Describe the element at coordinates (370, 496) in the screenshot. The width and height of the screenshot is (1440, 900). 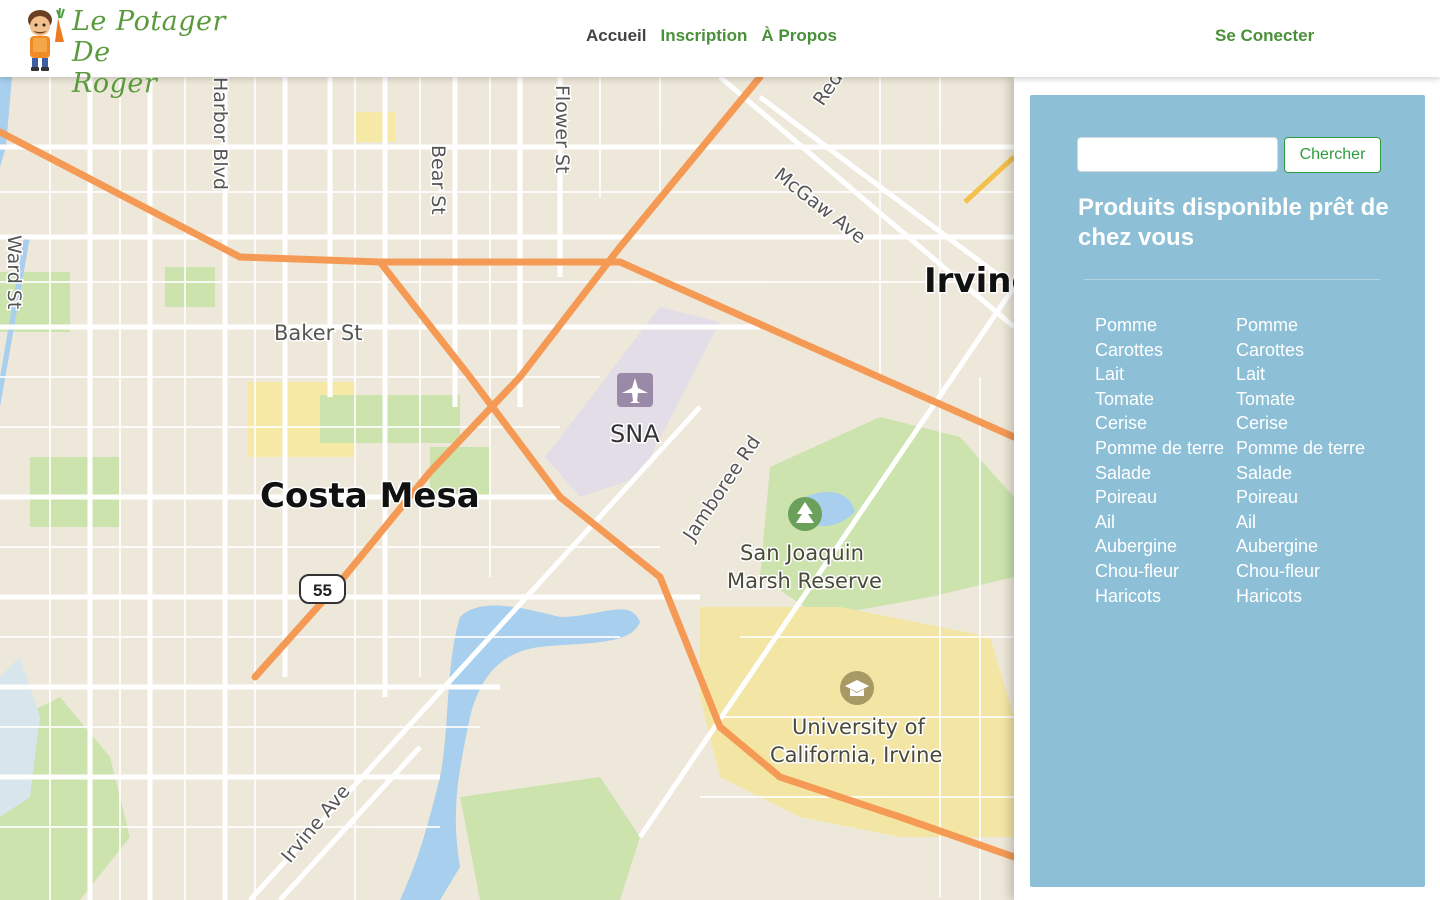
I see `costa-mesa-label: Costa Mesa` at that location.